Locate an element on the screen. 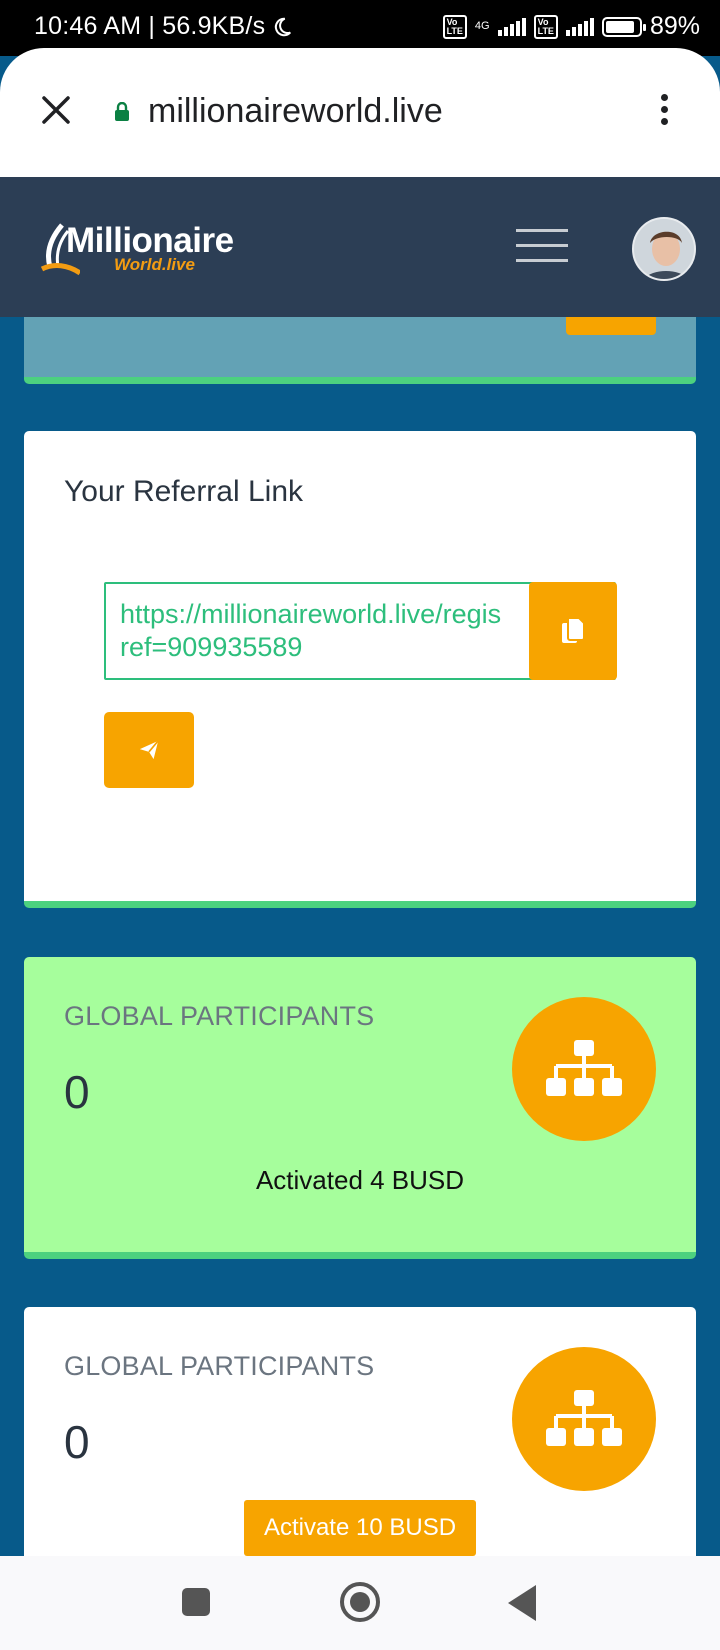 The width and height of the screenshot is (720, 1650). telegram-send-icon is located at coordinates (149, 750).